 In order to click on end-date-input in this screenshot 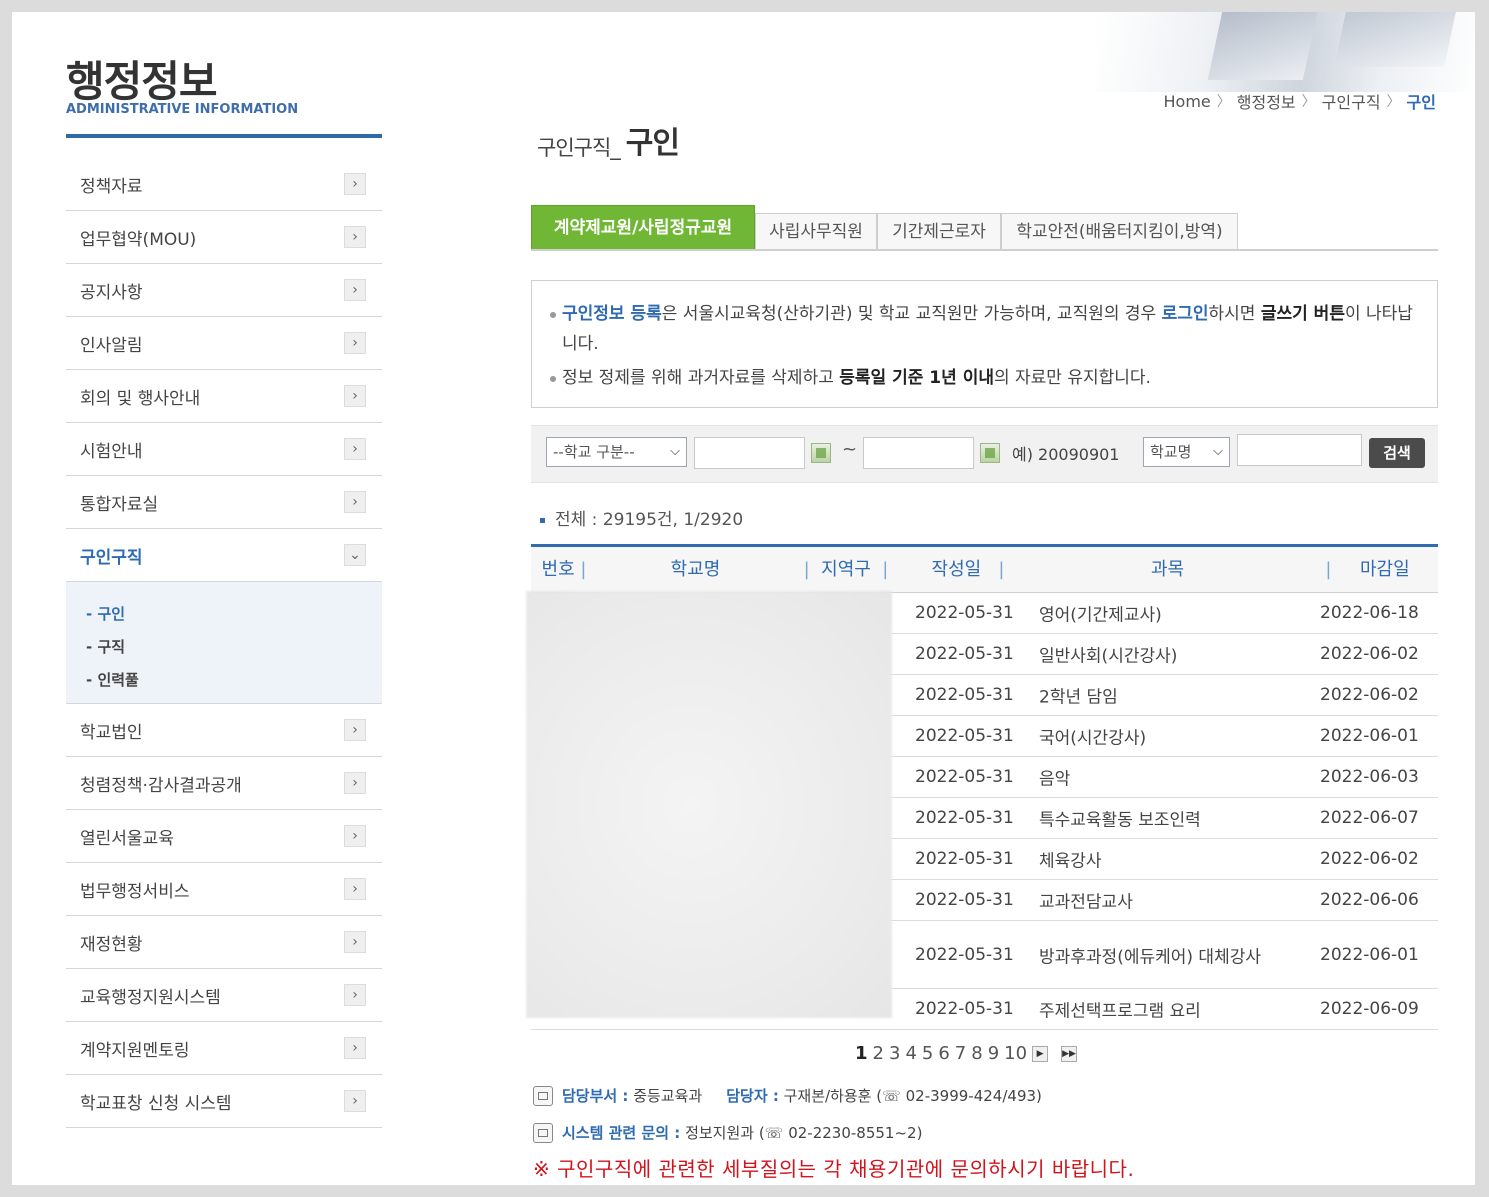, I will do `click(918, 453)`.